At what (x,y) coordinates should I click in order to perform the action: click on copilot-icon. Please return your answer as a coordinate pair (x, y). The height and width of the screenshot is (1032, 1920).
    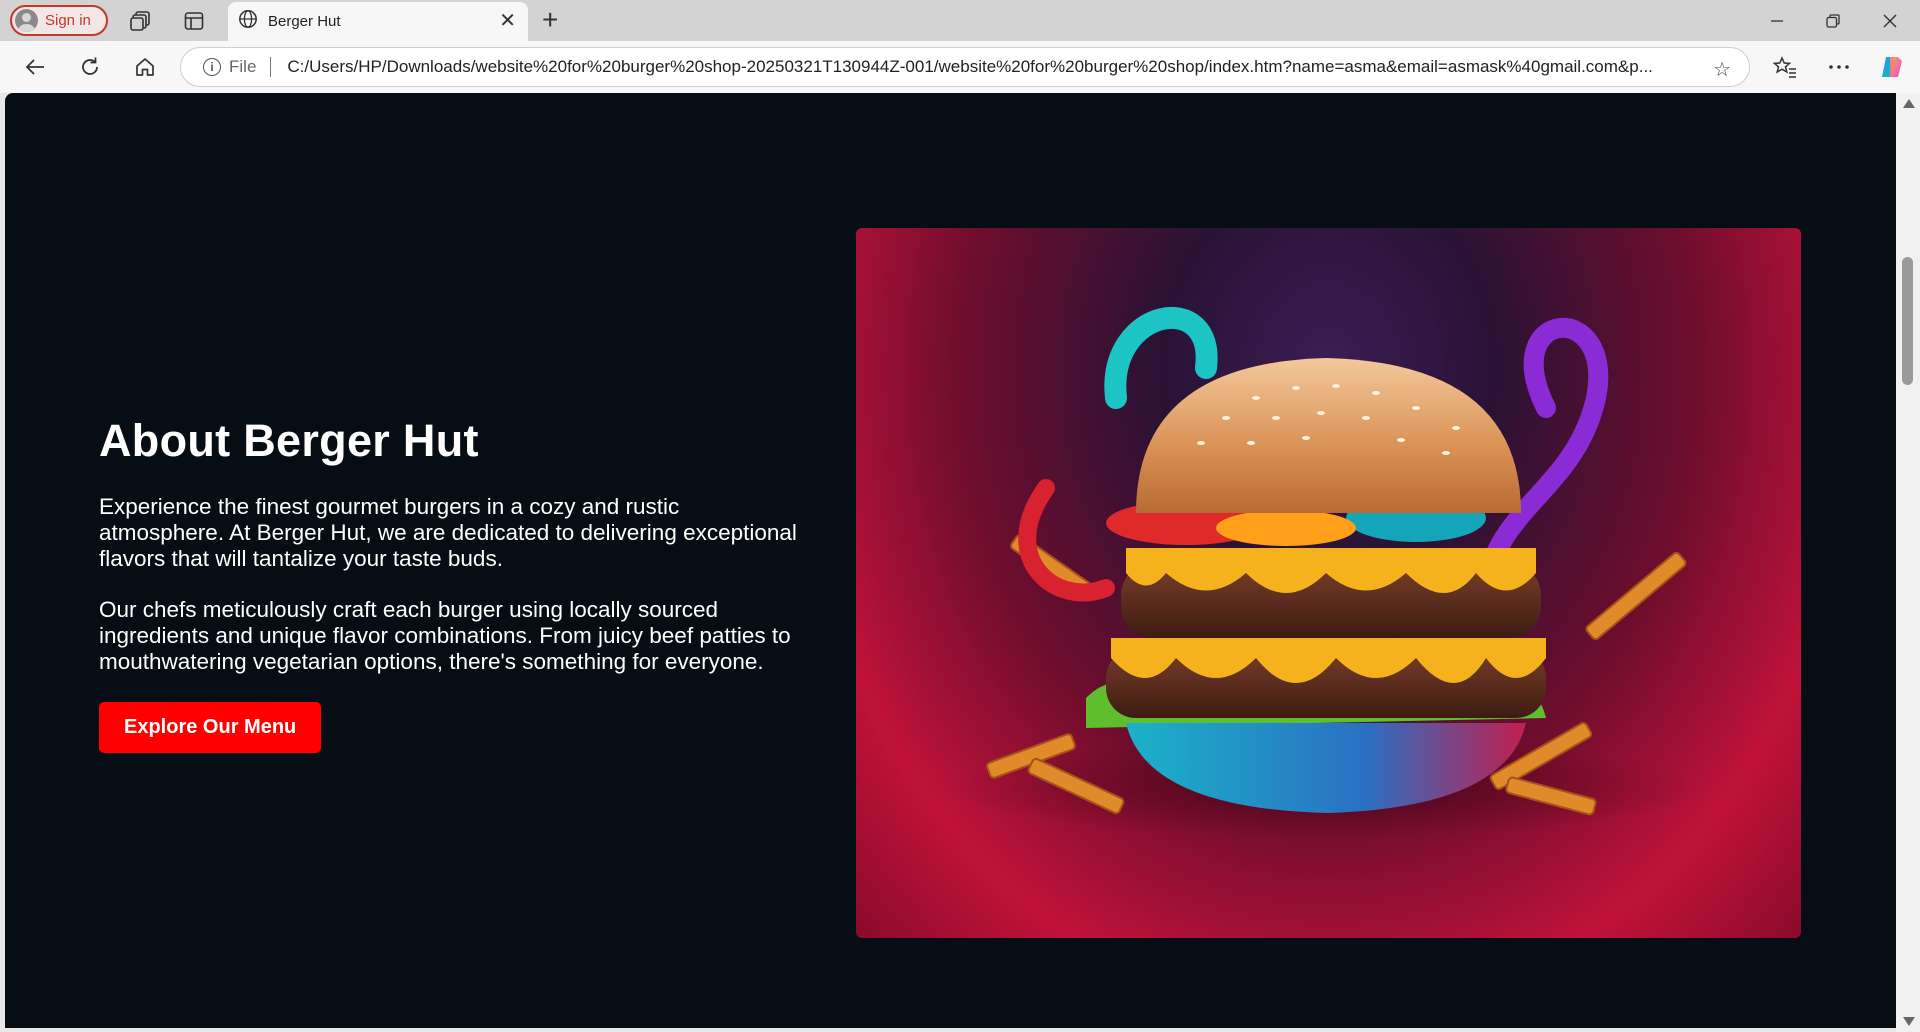
    Looking at the image, I should click on (1892, 67).